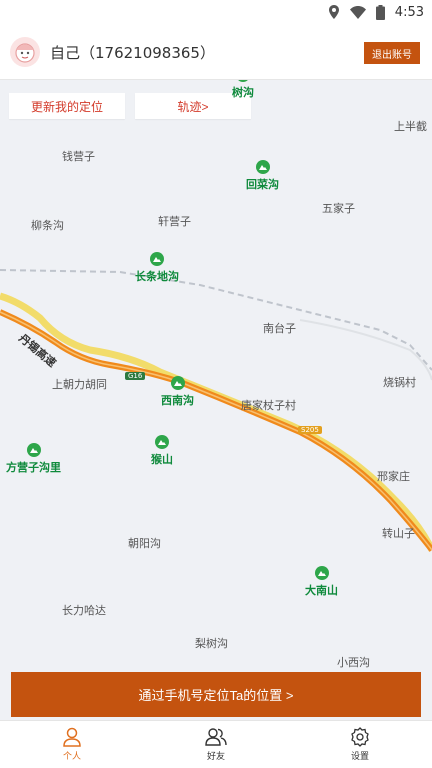 This screenshot has width=432, height=768. Describe the element at coordinates (338, 208) in the screenshot. I see `place-label: 五家子` at that location.